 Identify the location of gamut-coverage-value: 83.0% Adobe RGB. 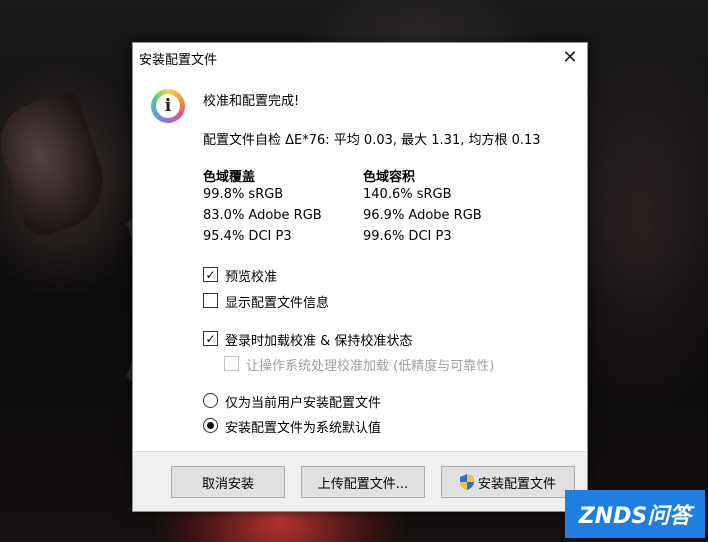
(262, 215).